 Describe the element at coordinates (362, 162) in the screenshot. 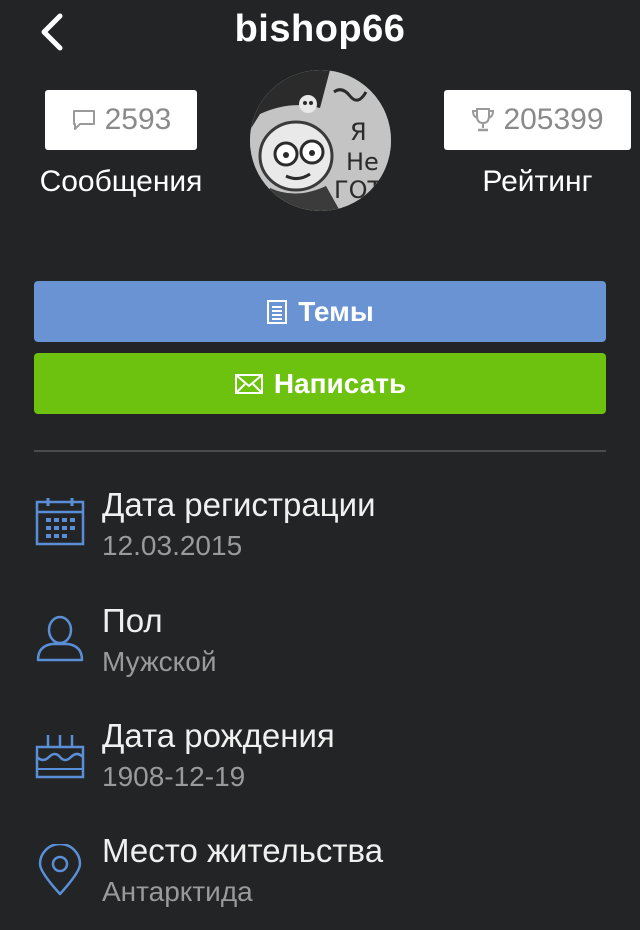

I see `avatar-text-line-2: Не` at that location.